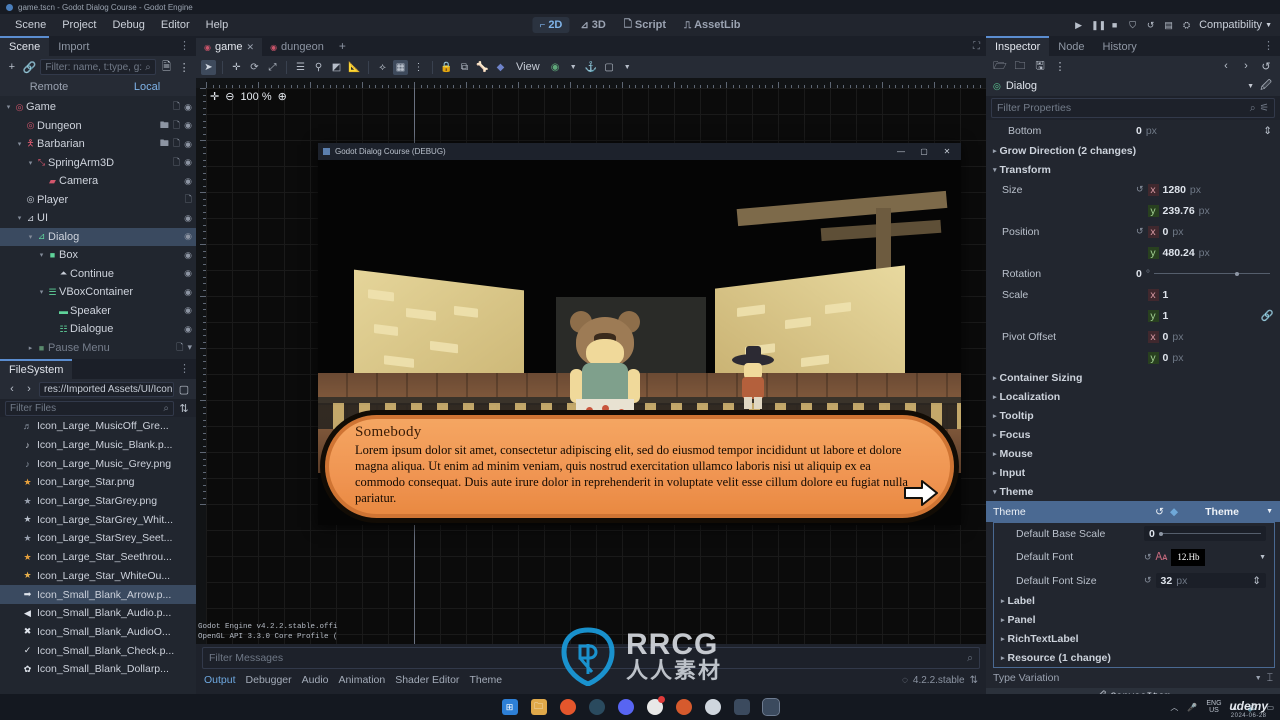 Image resolution: width=1280 pixels, height=720 pixels. Describe the element at coordinates (1134, 557) in the screenshot. I see `property-default-font: Default Font ↺ 🗛 12.Hb ▼` at that location.